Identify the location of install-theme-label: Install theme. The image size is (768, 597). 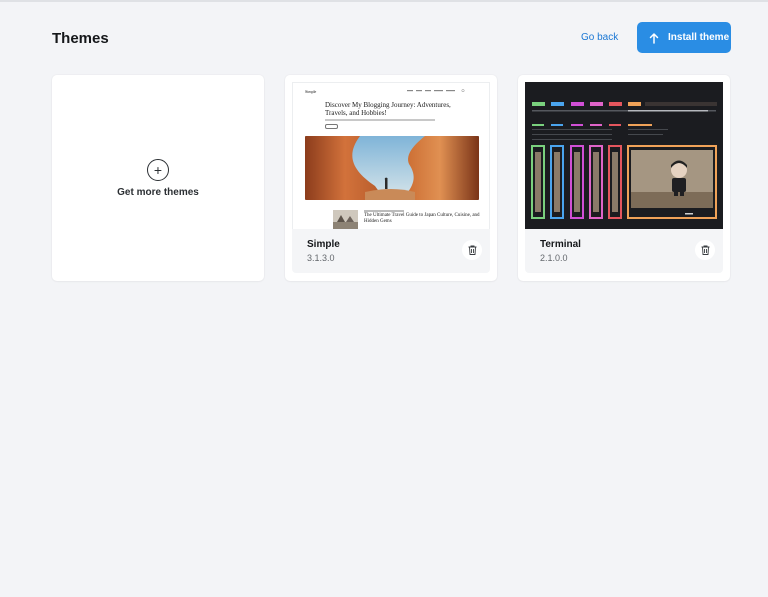
(699, 37).